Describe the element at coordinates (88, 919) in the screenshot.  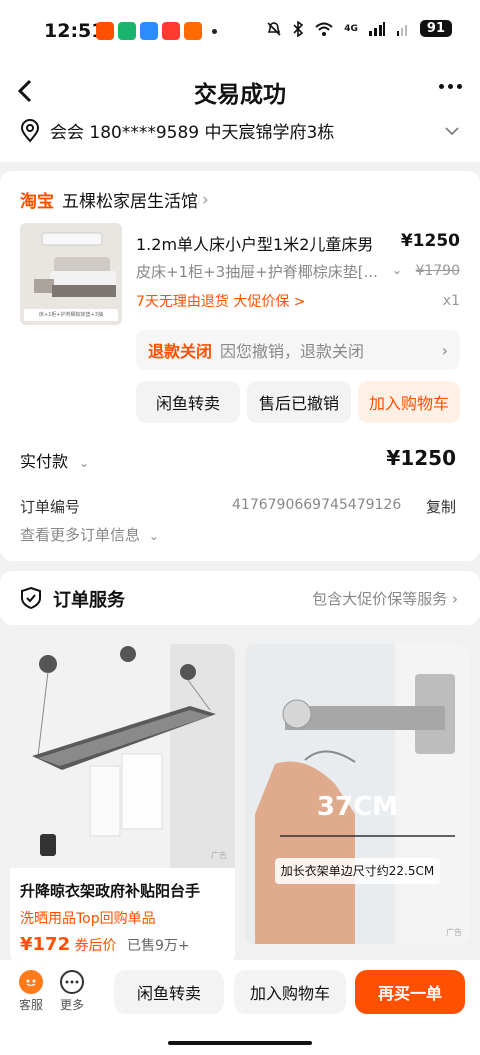
I see `recommendation-tag: 洗晒用品Top回购单品` at that location.